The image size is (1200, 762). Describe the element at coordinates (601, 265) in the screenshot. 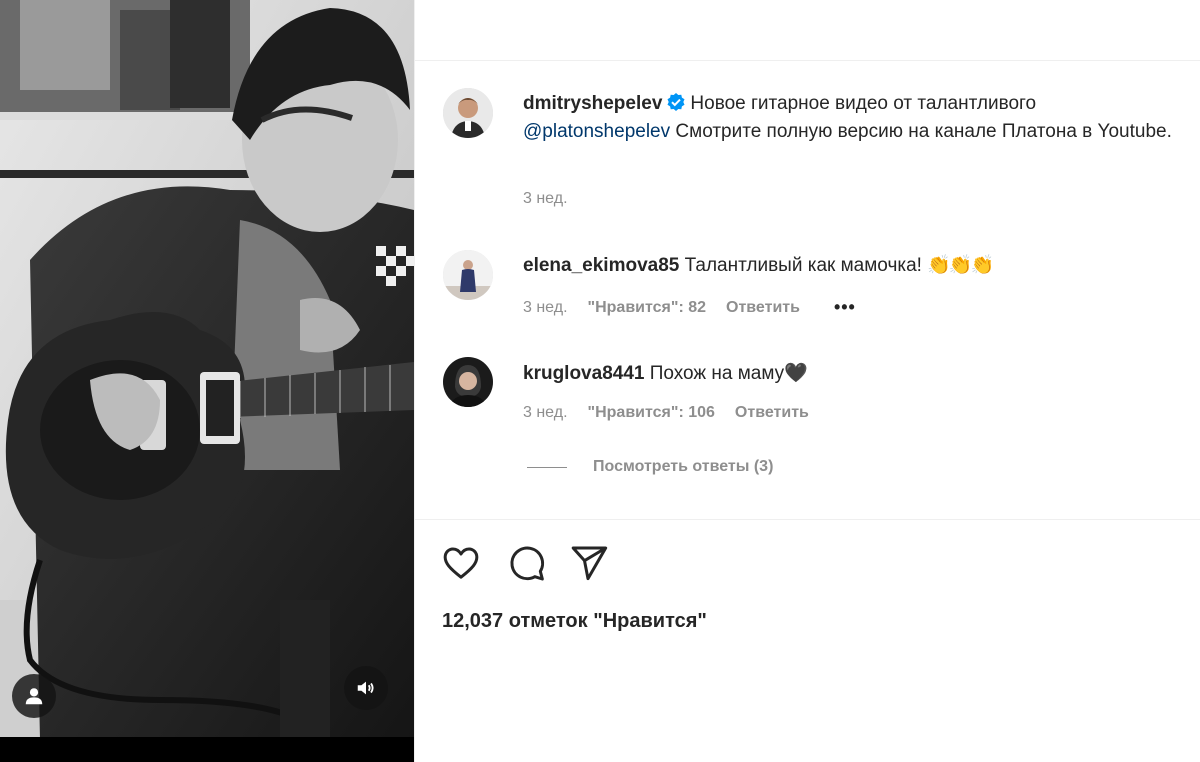

I see `comment-username: elena_ekimova85` at that location.